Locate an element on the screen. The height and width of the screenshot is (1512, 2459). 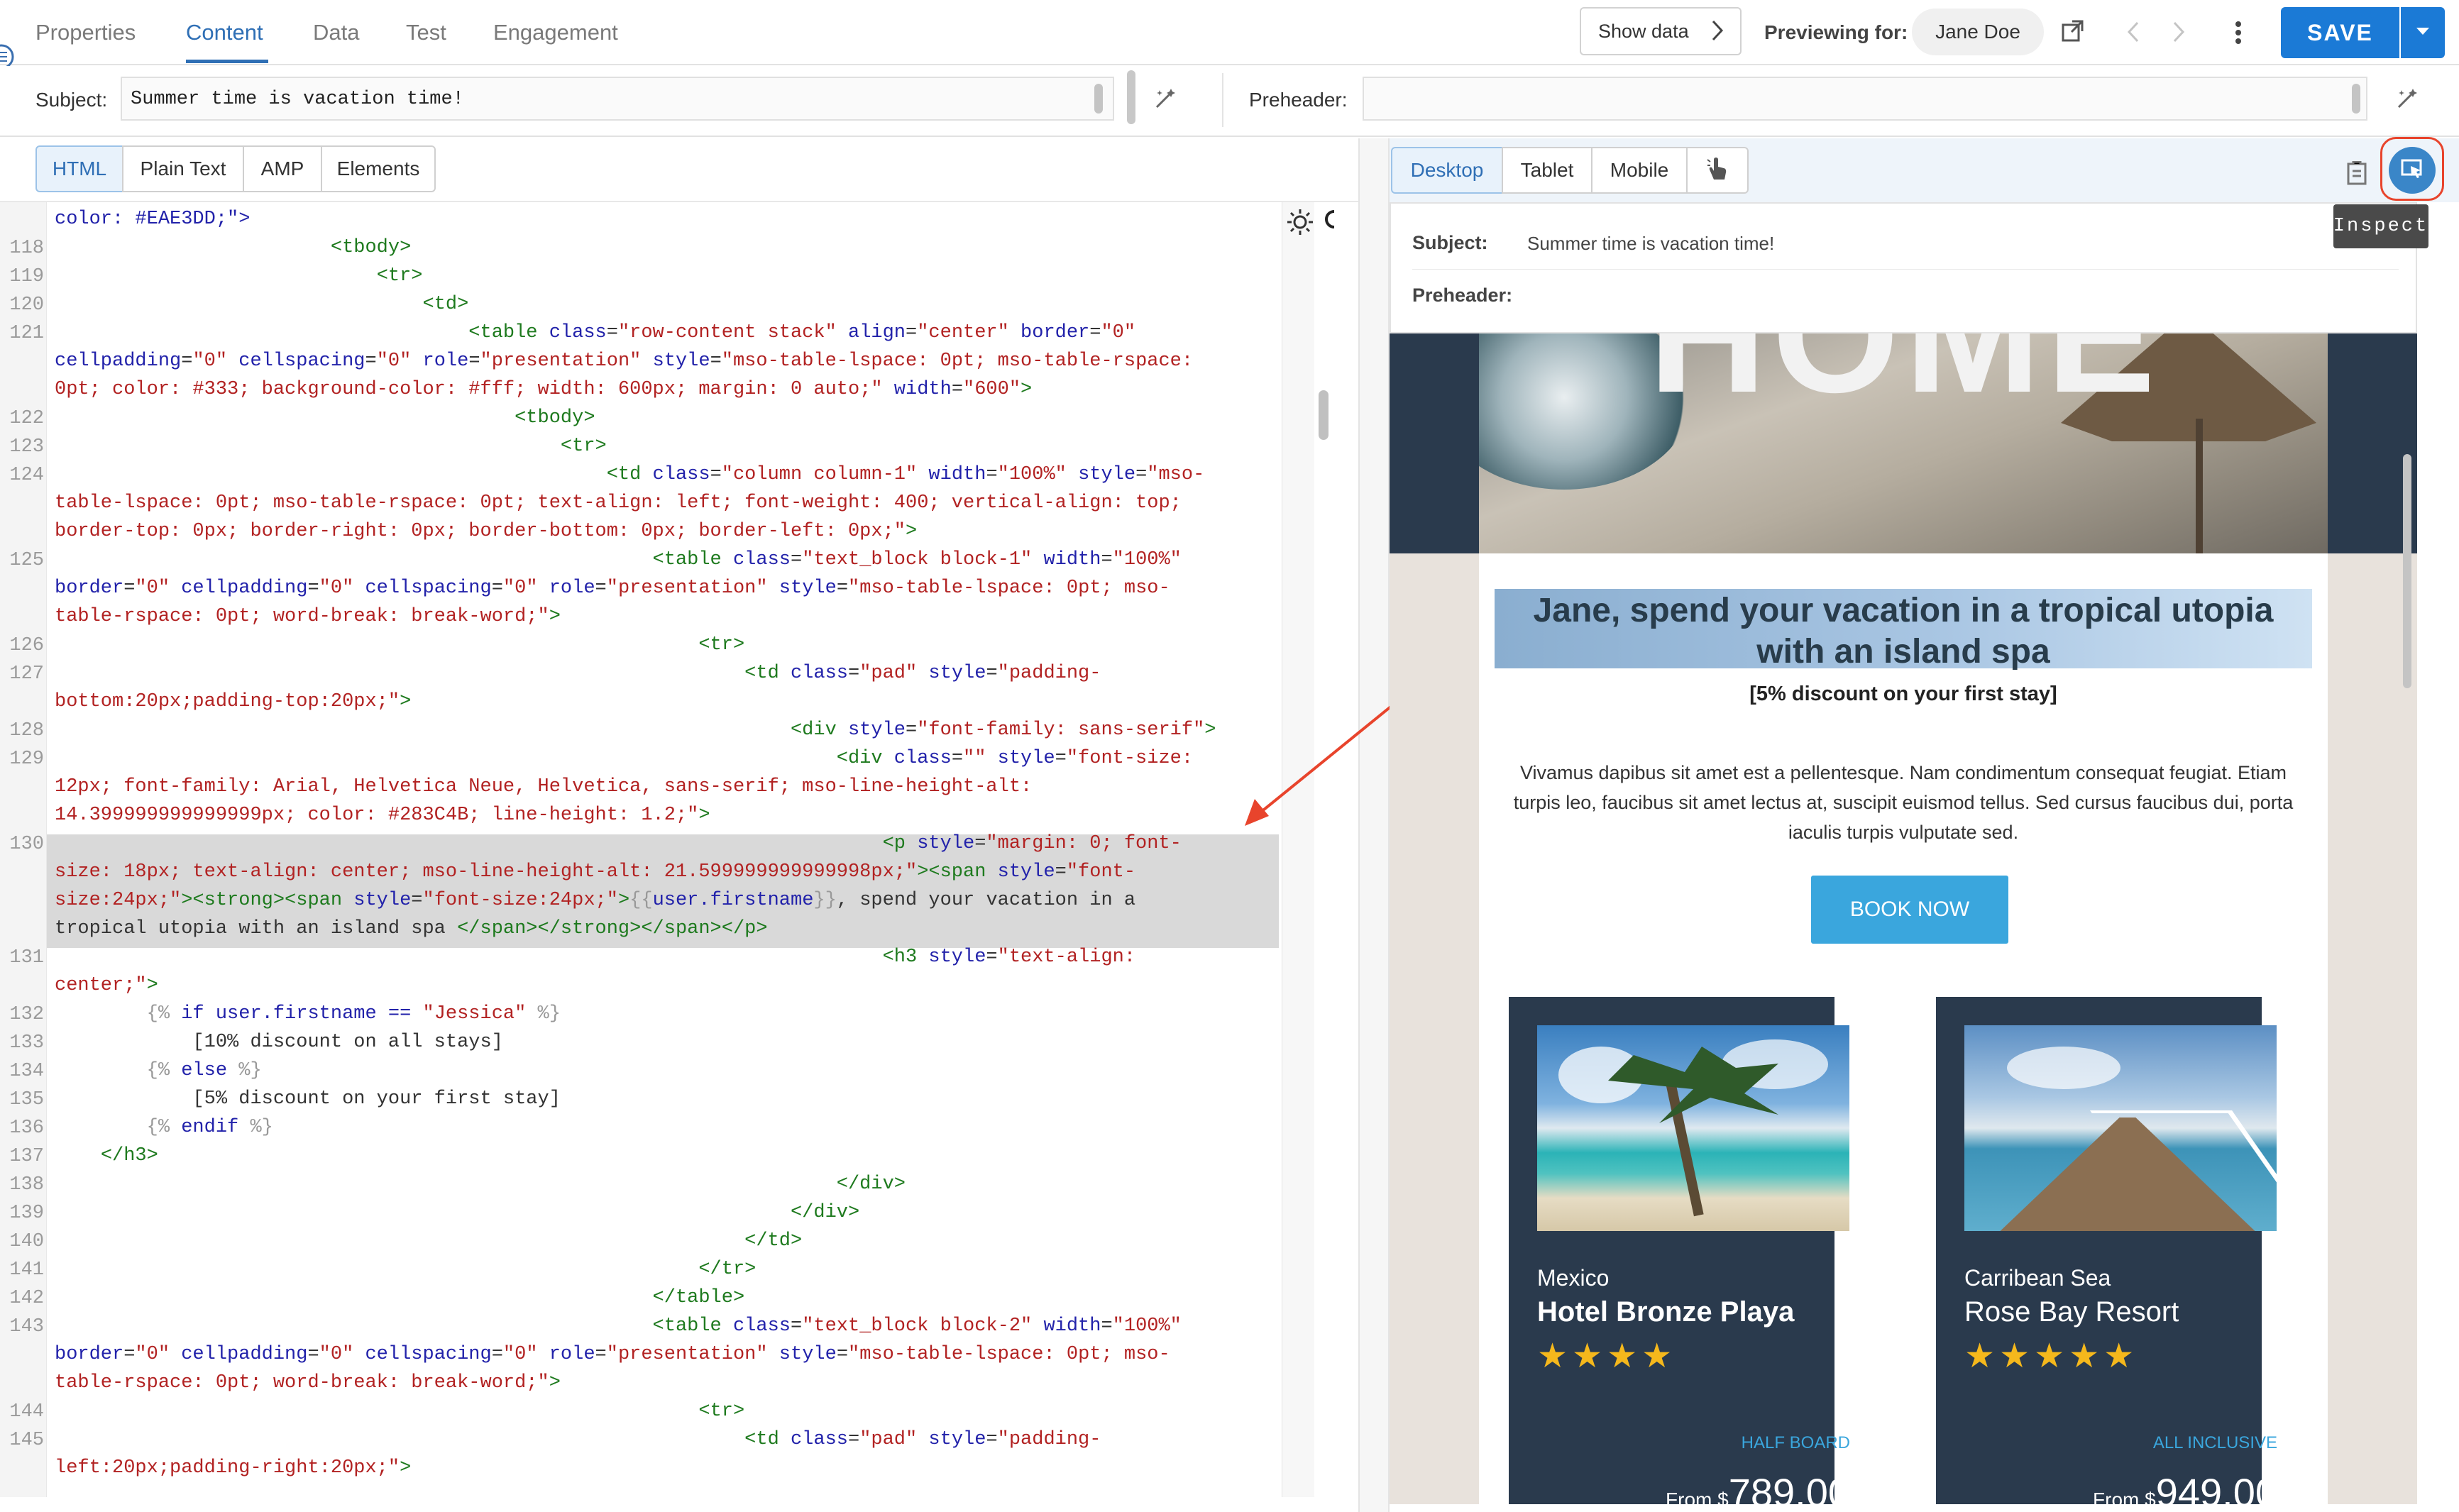
line-number: 137 is located at coordinates (26, 1157).